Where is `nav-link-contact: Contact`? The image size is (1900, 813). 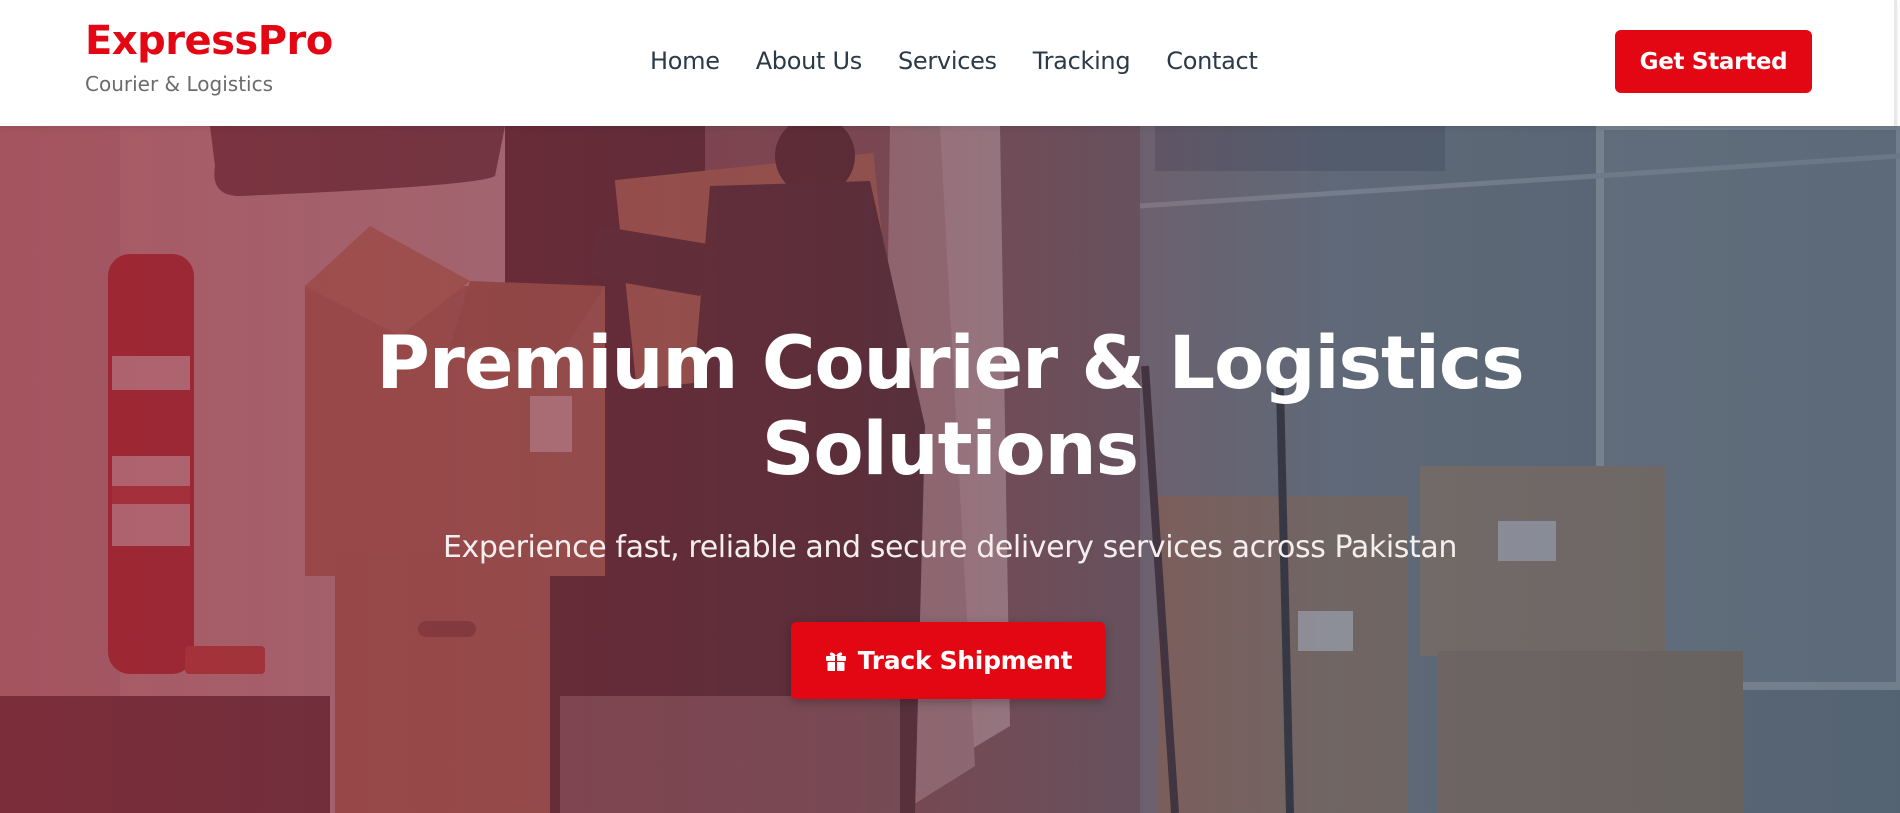
nav-link-contact: Contact is located at coordinates (1212, 61).